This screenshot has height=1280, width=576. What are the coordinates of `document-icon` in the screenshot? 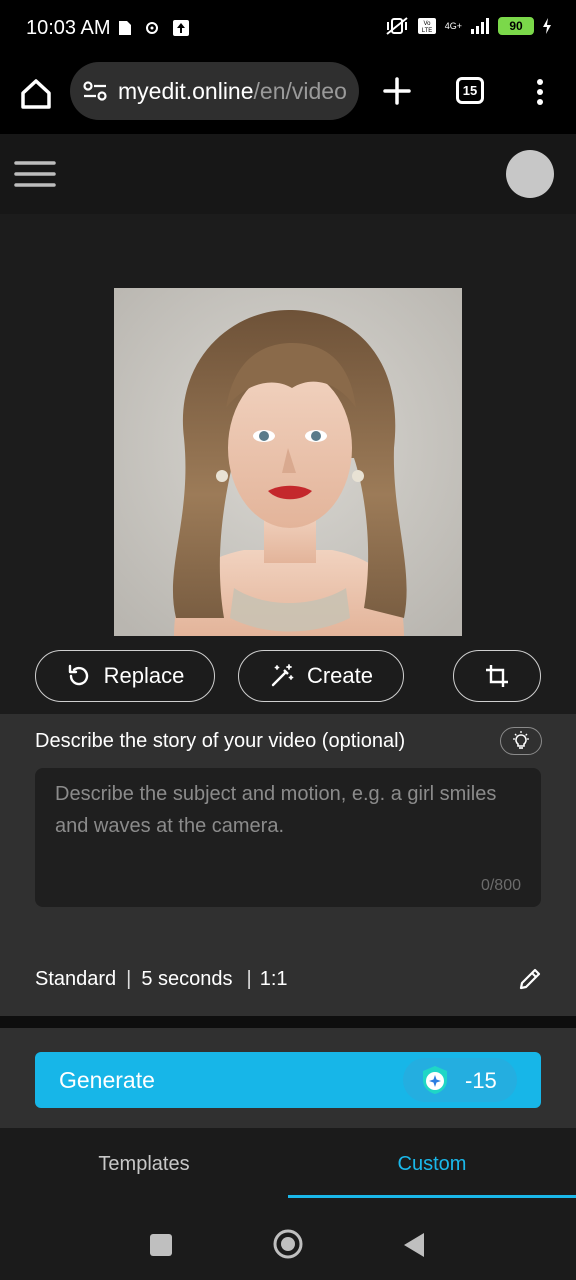 It's located at (125, 28).